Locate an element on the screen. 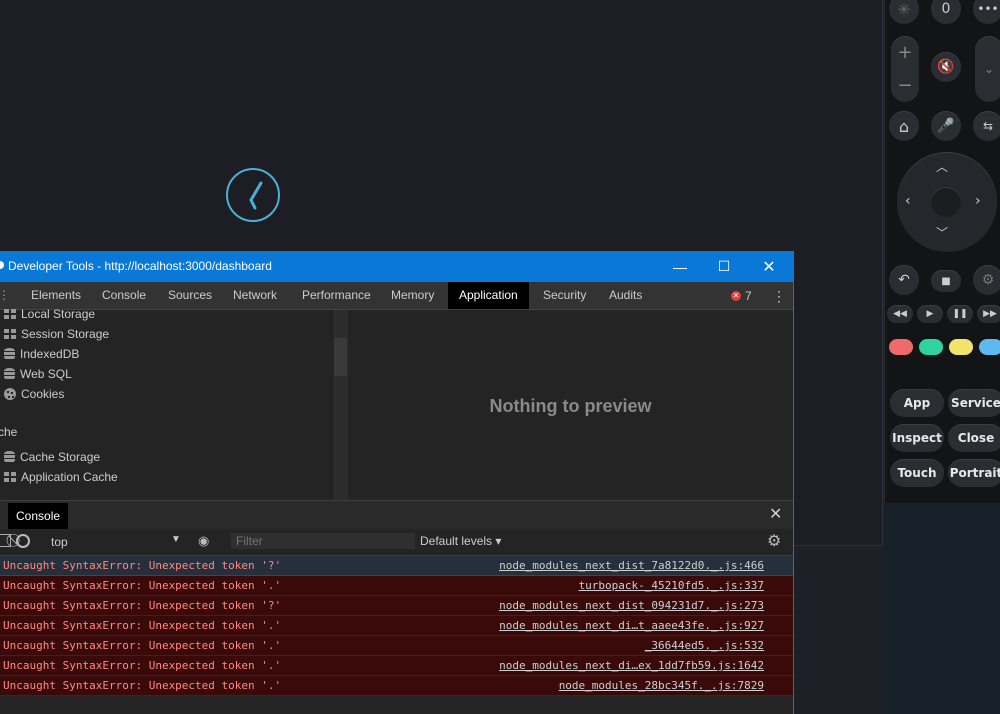  close-remote-button: Close is located at coordinates (974, 438).